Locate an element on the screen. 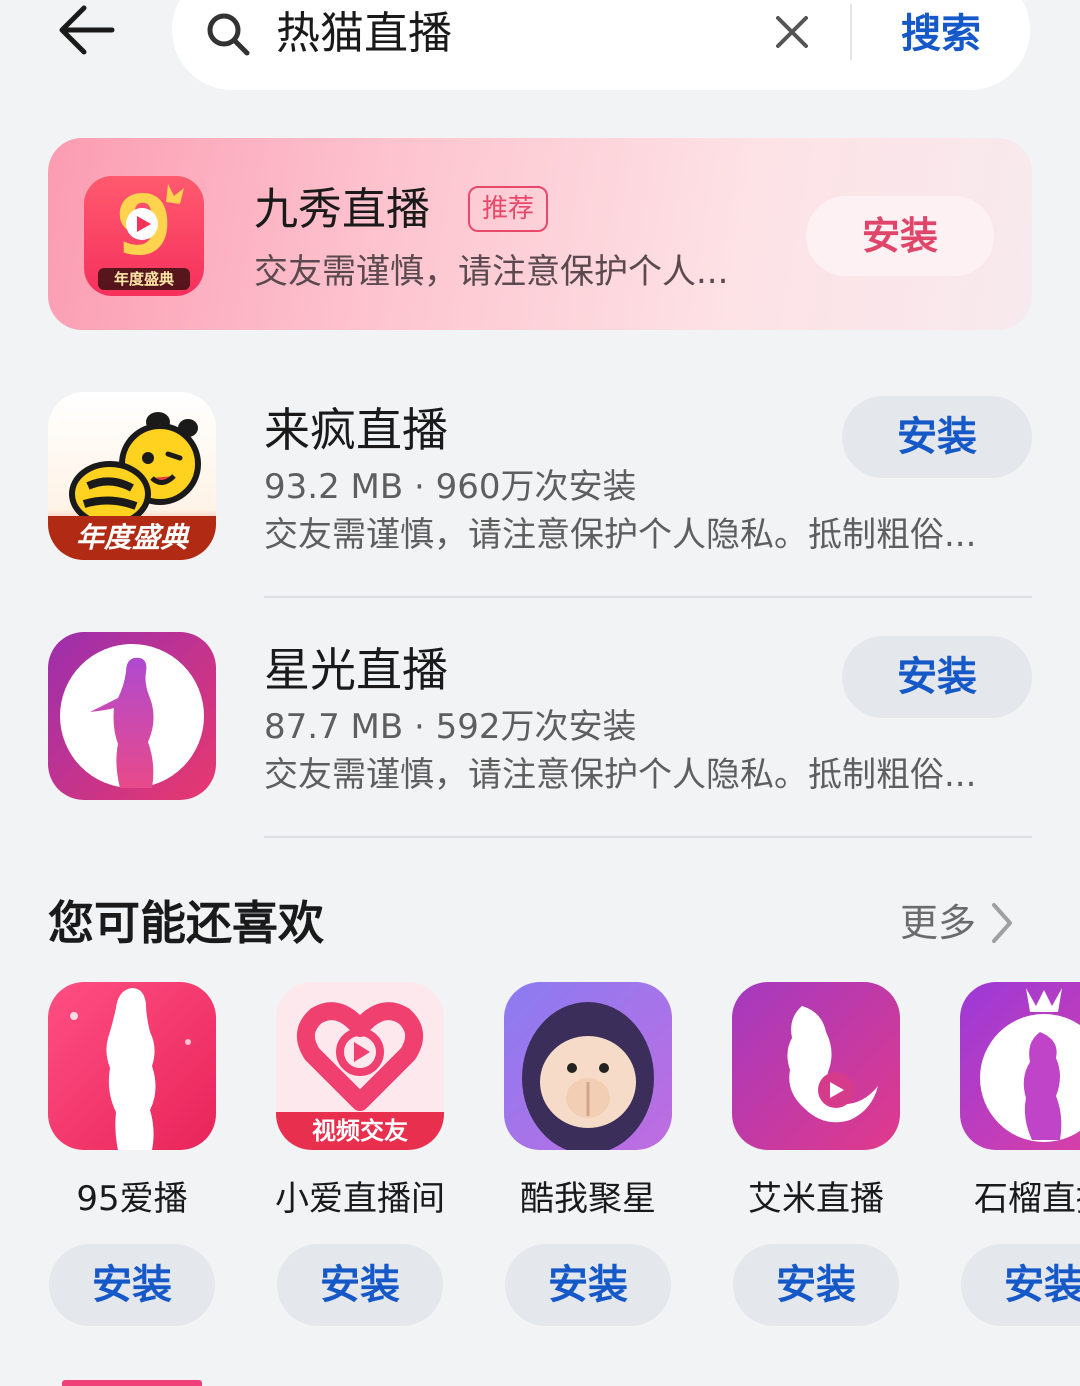  rec-app-name: 小爱直播间 is located at coordinates (360, 1199).